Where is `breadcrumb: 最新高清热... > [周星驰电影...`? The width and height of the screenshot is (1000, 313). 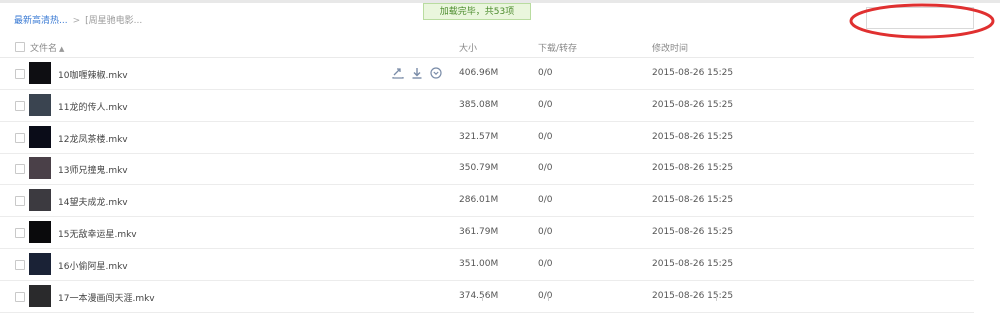
breadcrumb: 最新高清热... > [周星驰电影... is located at coordinates (78, 19).